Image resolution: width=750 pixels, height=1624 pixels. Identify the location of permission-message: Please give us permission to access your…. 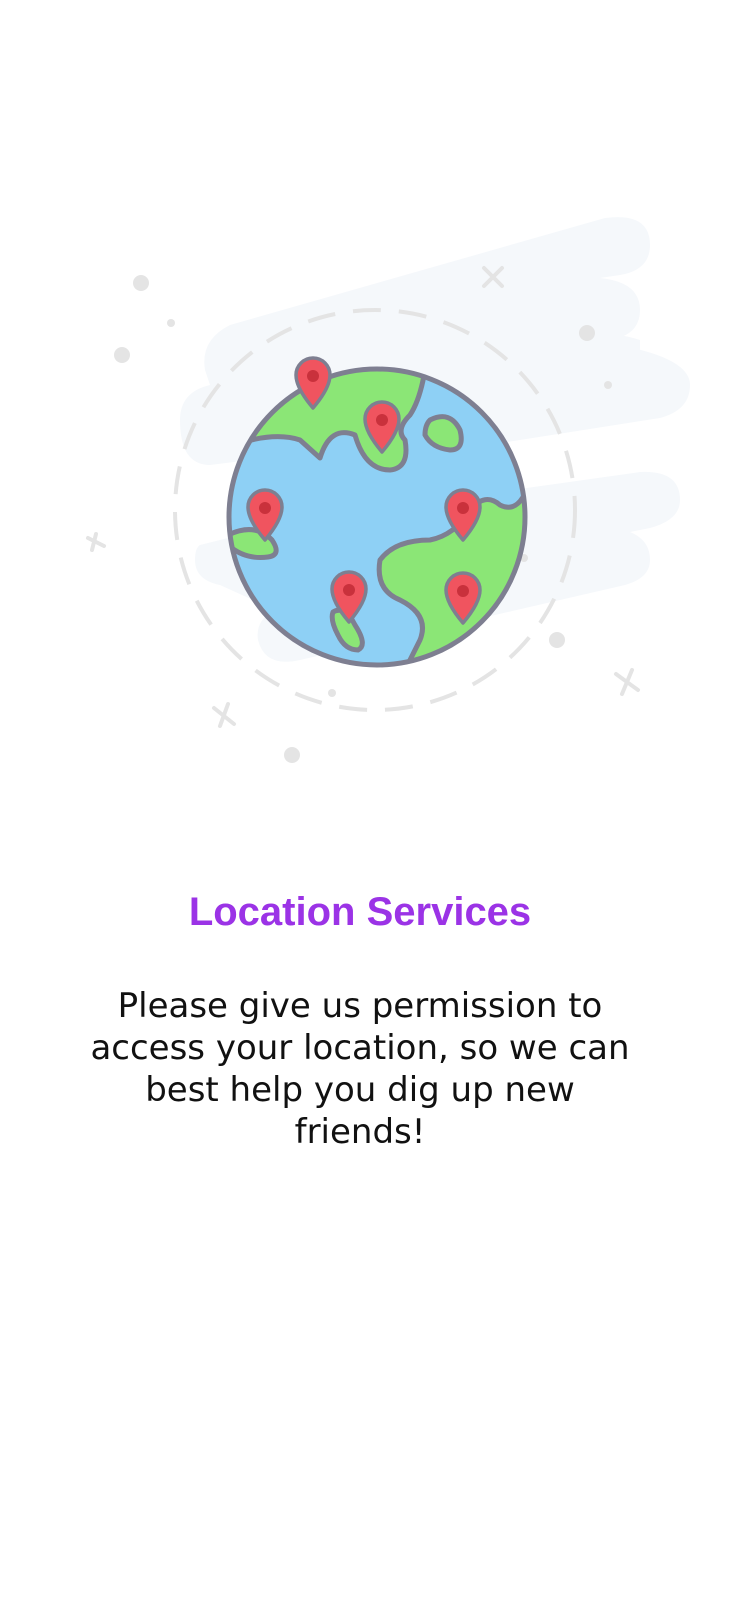
(360, 1069).